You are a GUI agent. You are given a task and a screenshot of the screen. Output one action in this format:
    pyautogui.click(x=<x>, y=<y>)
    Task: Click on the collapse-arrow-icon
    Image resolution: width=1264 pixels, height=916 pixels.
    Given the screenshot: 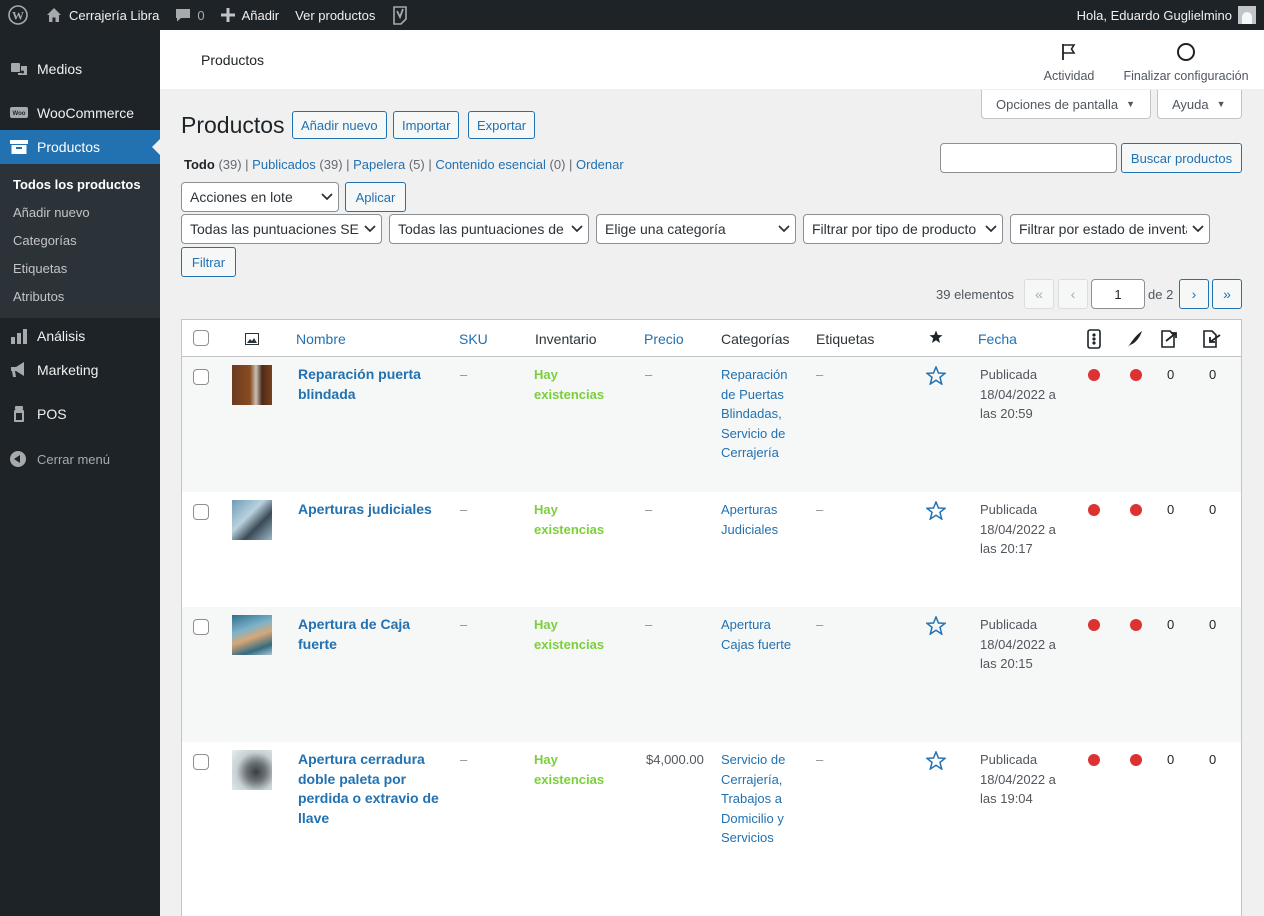 What is the action you would take?
    pyautogui.click(x=18, y=459)
    